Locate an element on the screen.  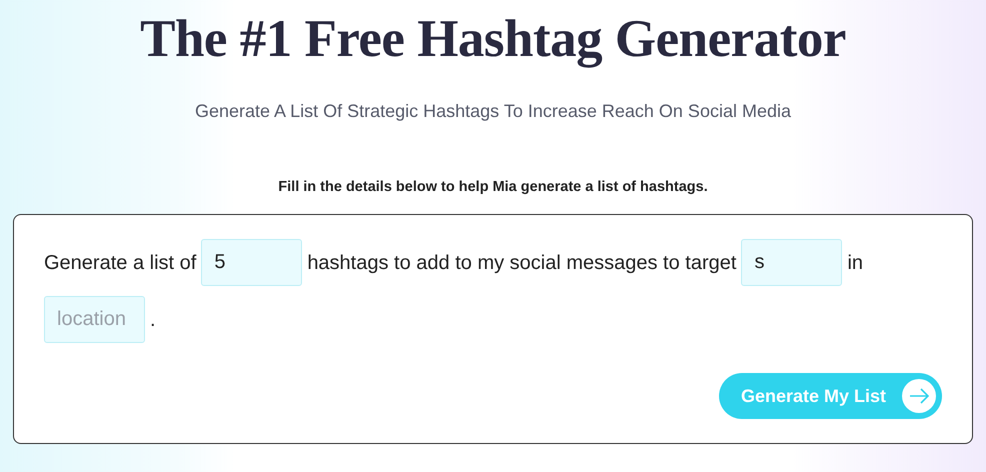
sentence-text: in is located at coordinates (855, 263).